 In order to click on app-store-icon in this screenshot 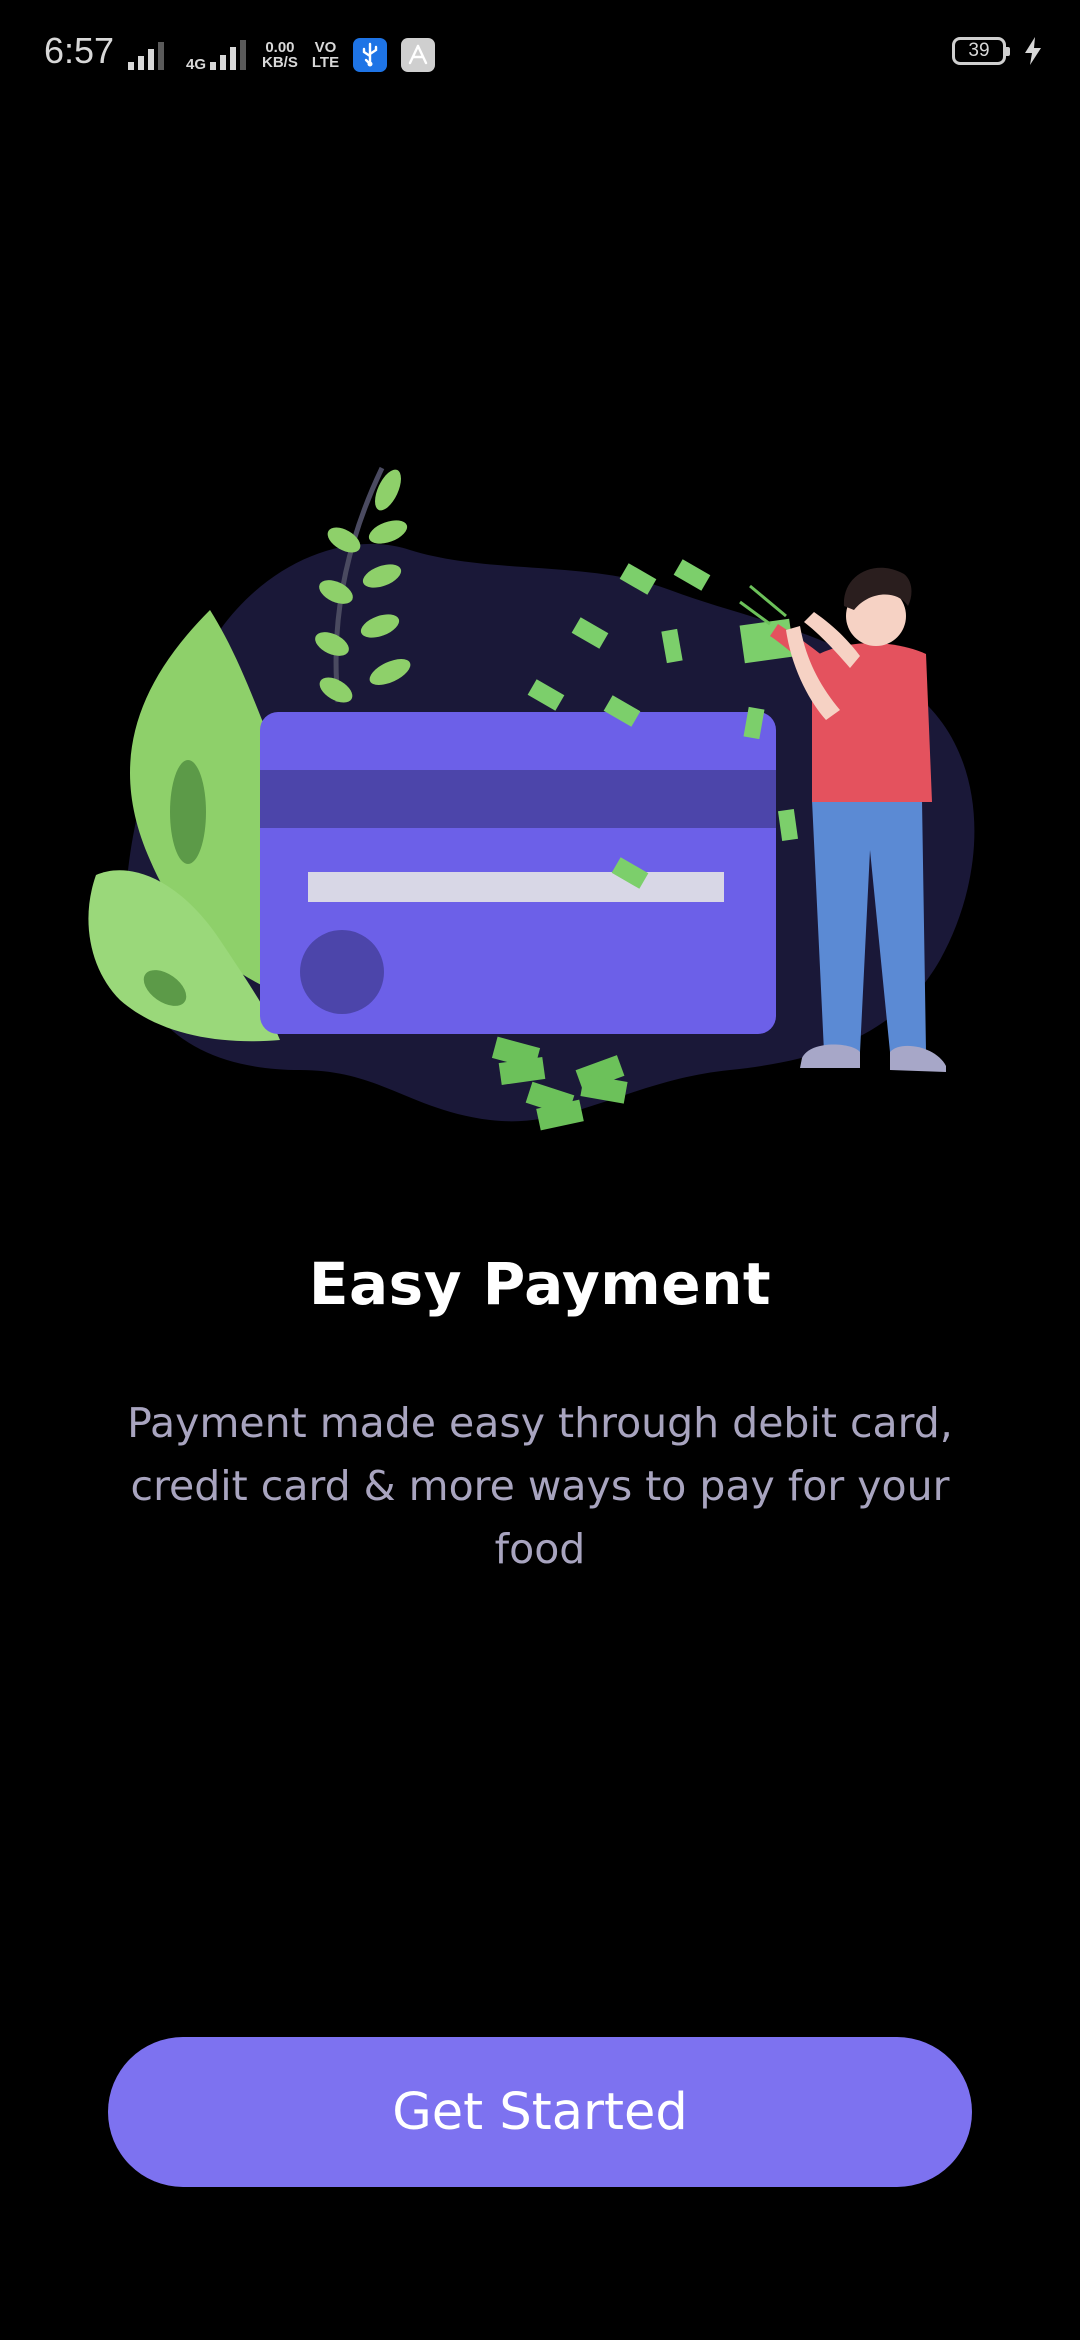, I will do `click(418, 55)`.